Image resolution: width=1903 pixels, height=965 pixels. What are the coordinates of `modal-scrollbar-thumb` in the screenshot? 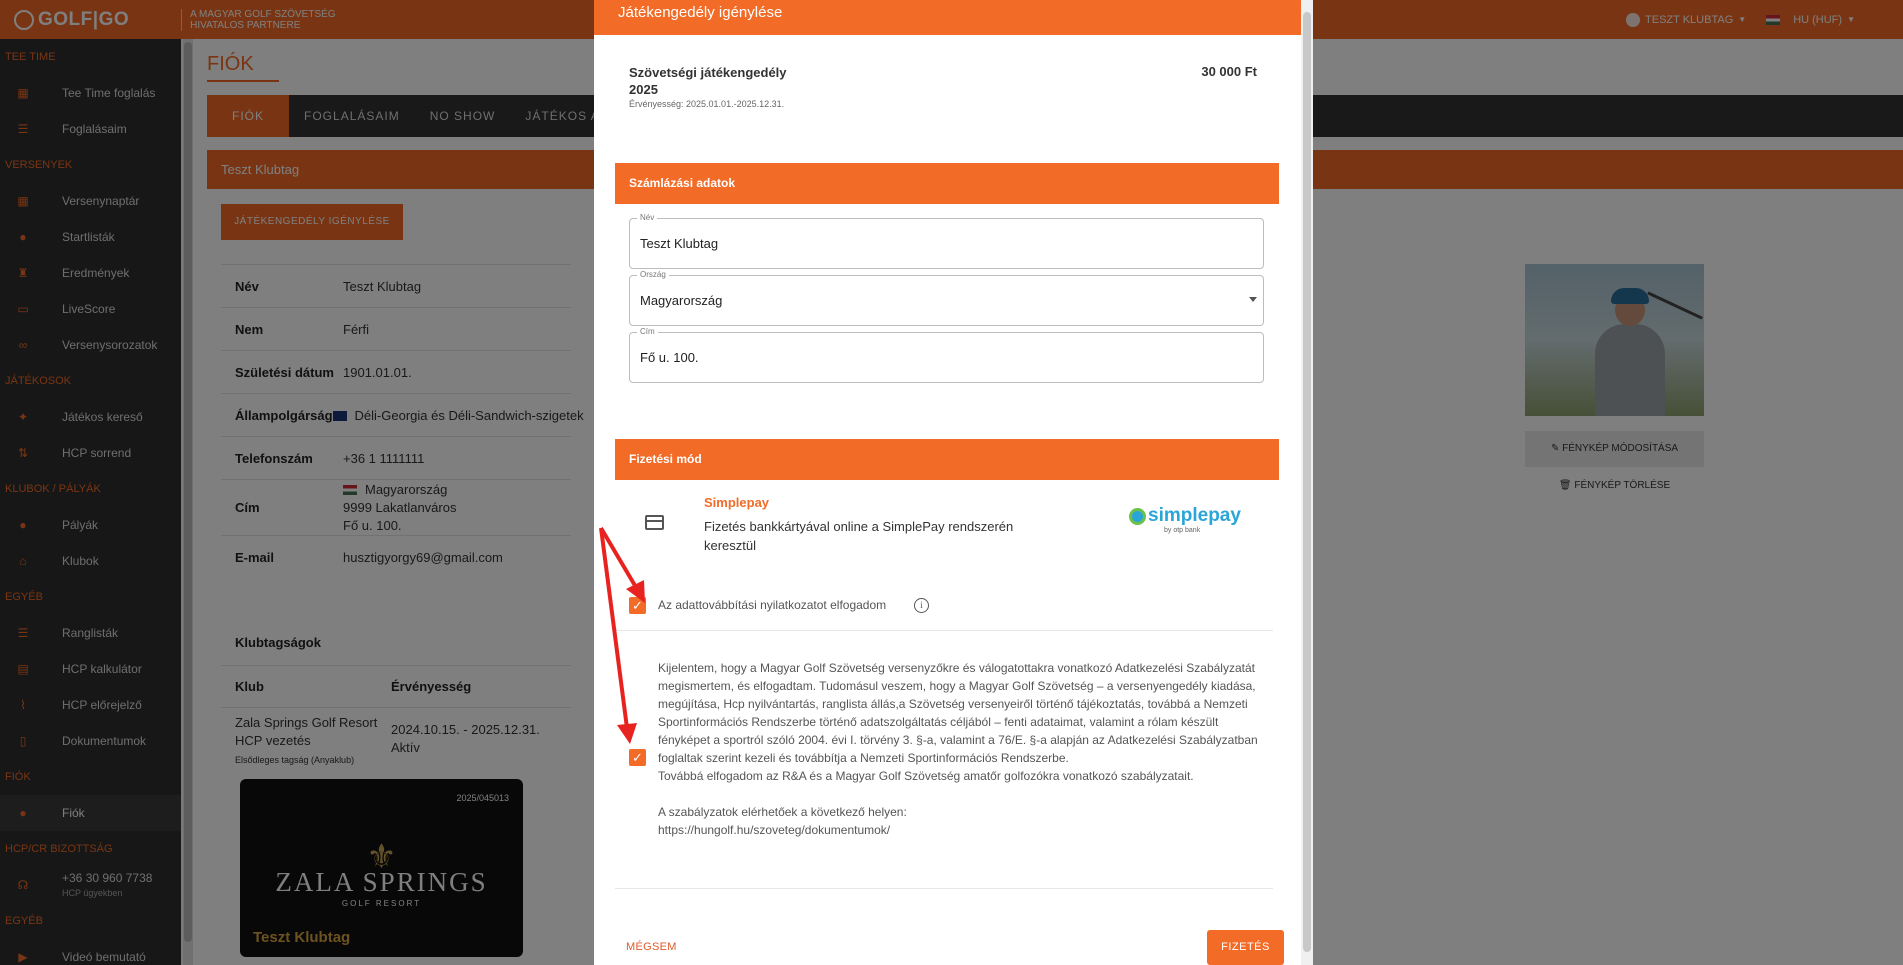 It's located at (1307, 482).